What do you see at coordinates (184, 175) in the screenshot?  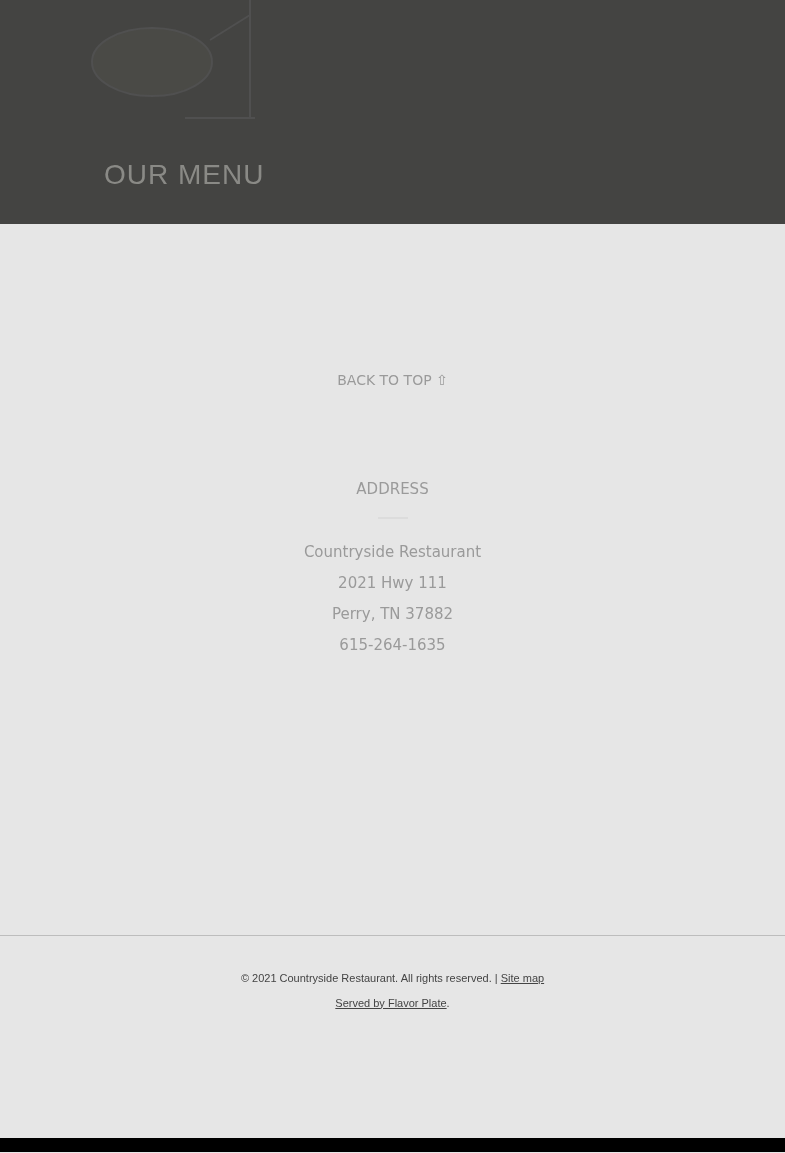 I see `page-title: OUR MENU` at bounding box center [184, 175].